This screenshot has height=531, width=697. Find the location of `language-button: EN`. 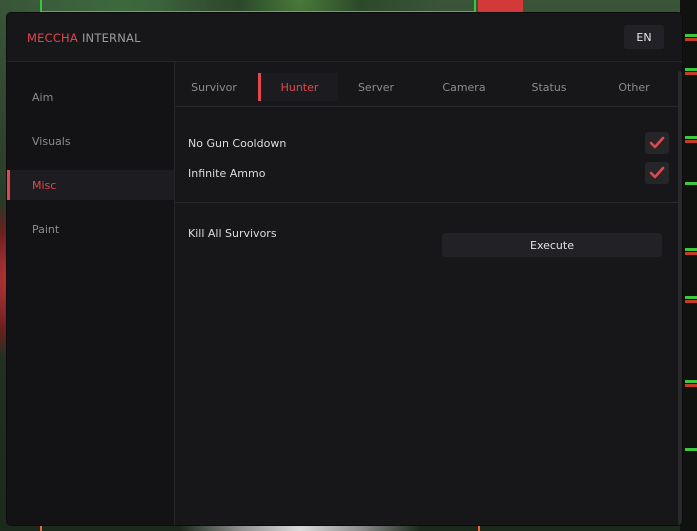

language-button: EN is located at coordinates (644, 37).